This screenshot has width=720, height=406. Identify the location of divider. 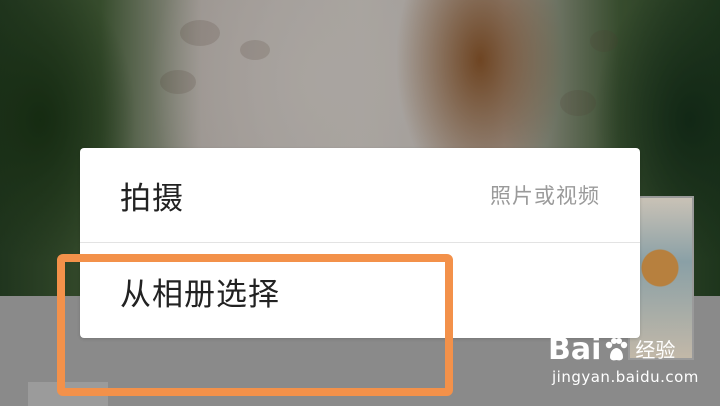
(360, 242).